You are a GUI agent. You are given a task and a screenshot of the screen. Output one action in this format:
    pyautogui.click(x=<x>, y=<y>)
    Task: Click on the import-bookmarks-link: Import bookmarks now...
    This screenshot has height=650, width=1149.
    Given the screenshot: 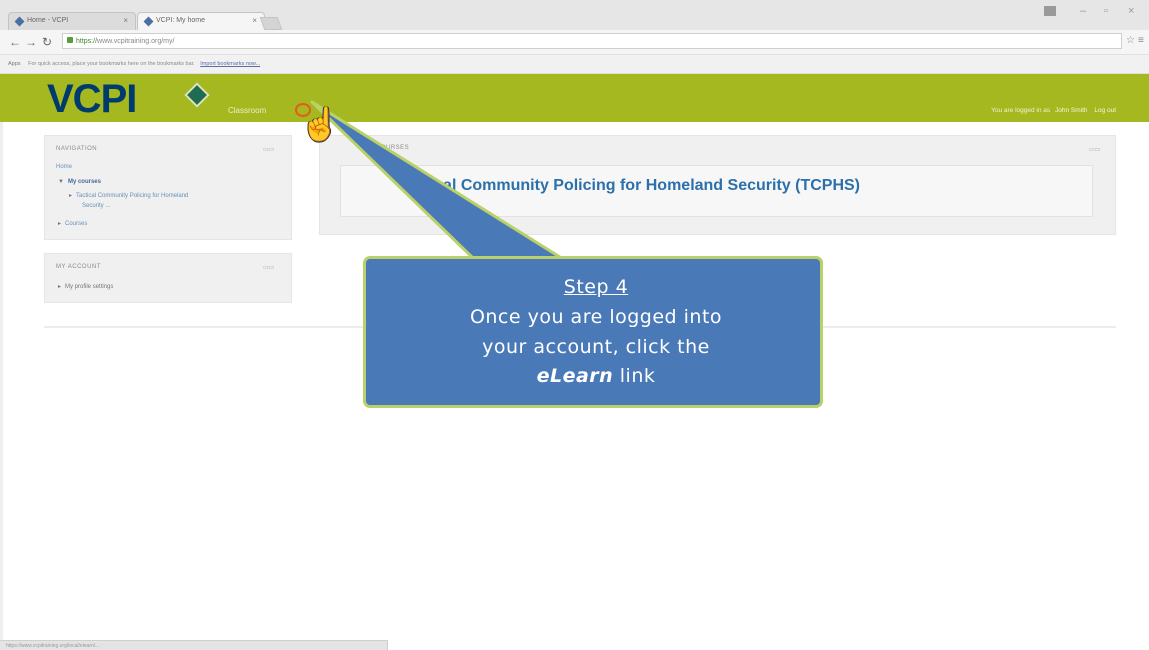 What is the action you would take?
    pyautogui.click(x=230, y=64)
    